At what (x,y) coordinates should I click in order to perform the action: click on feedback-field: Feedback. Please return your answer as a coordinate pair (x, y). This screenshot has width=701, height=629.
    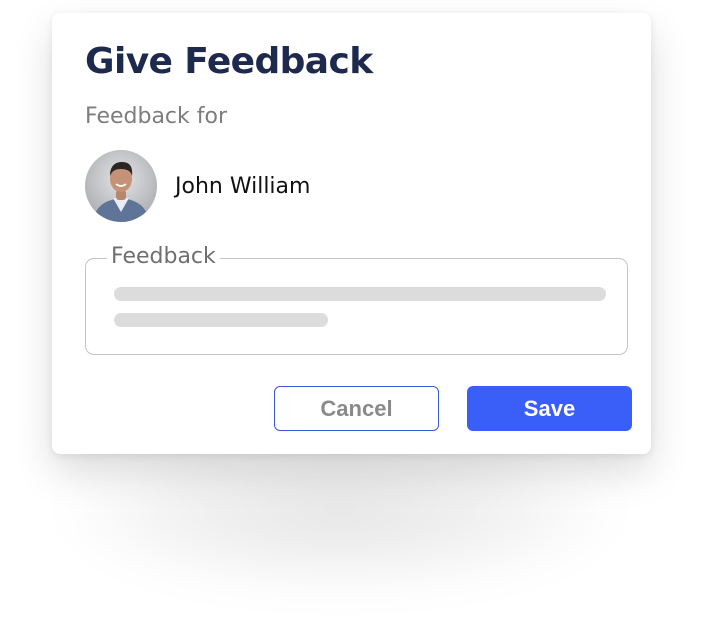
    Looking at the image, I should click on (356, 299).